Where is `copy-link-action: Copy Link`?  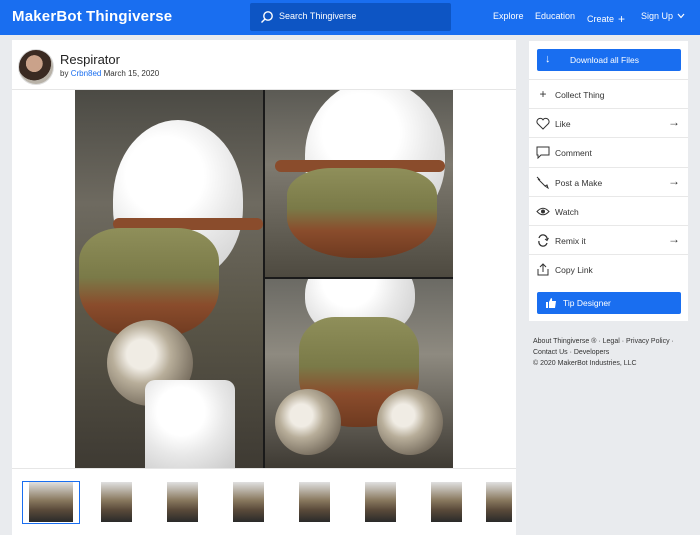
copy-link-action: Copy Link is located at coordinates (608, 268).